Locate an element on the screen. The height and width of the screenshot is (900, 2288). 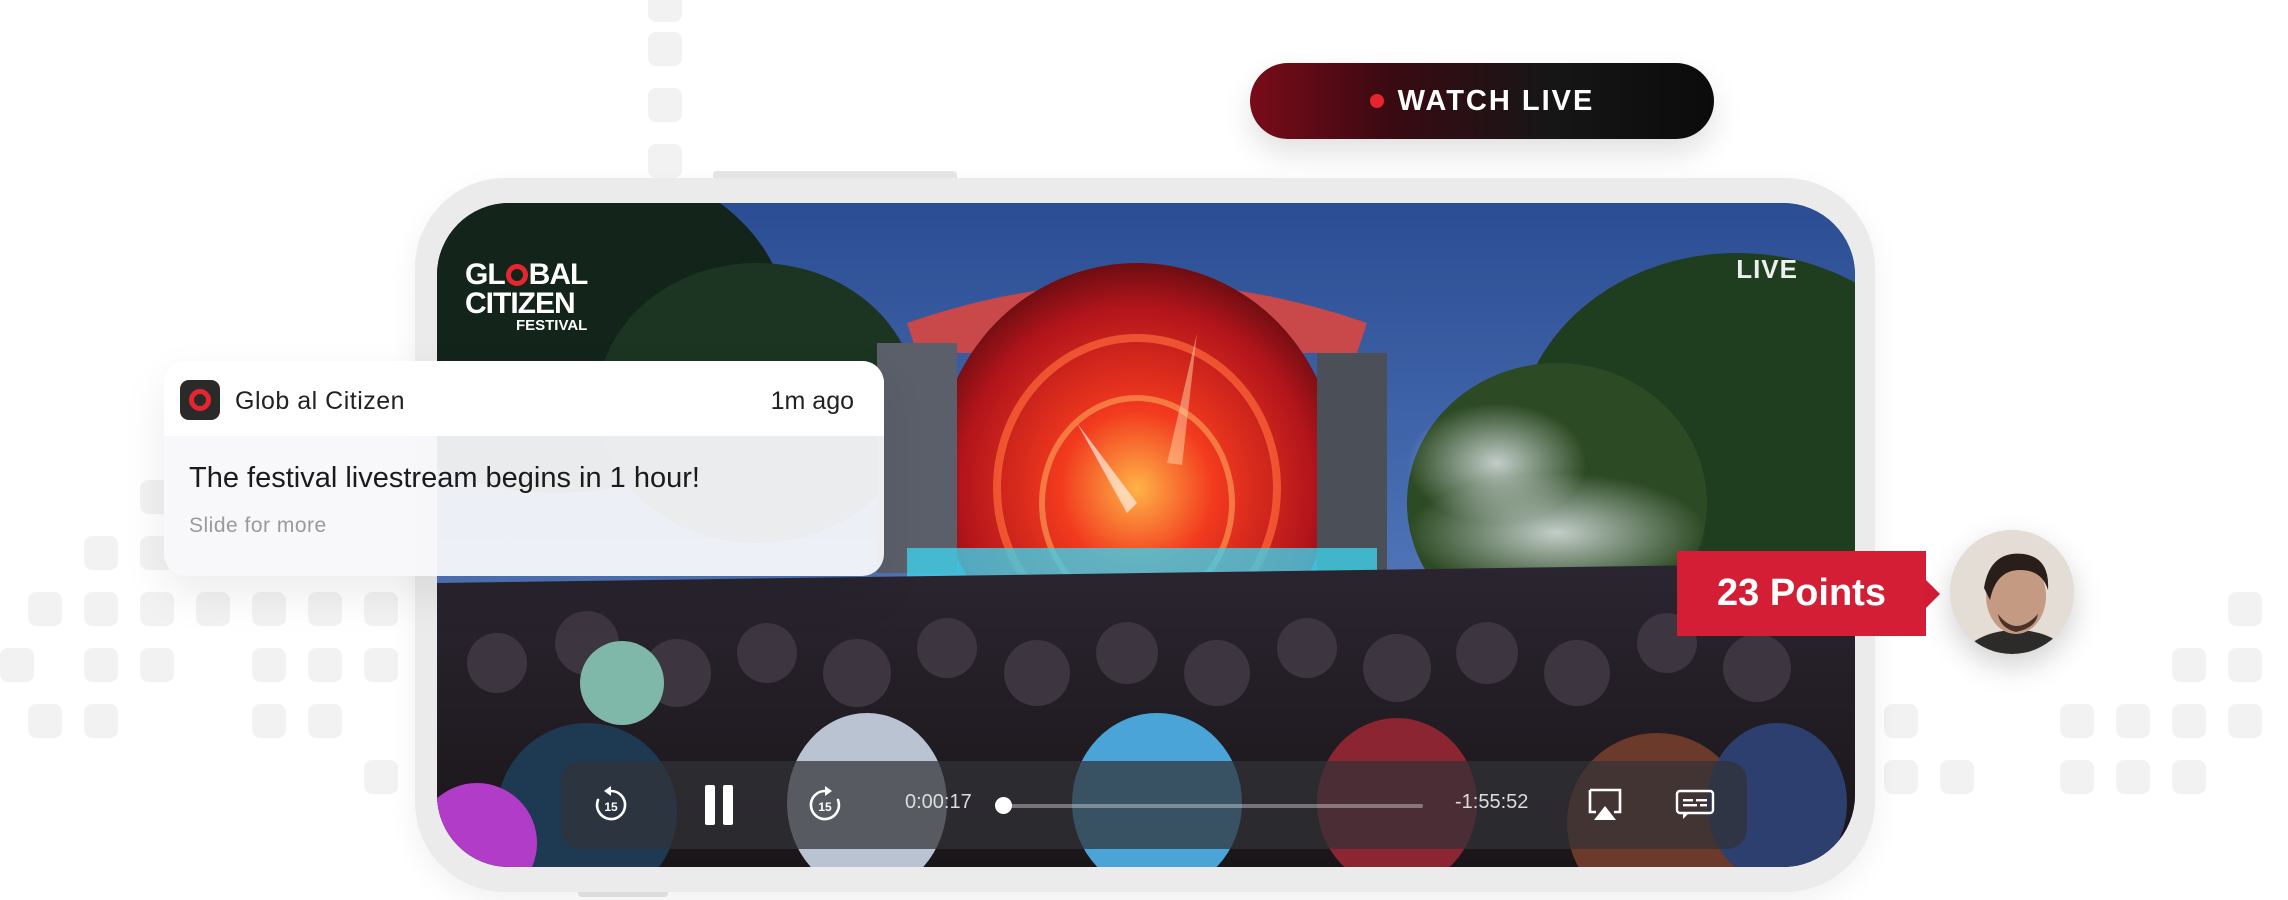
elapsed-time: 0:00:17 is located at coordinates (938, 802).